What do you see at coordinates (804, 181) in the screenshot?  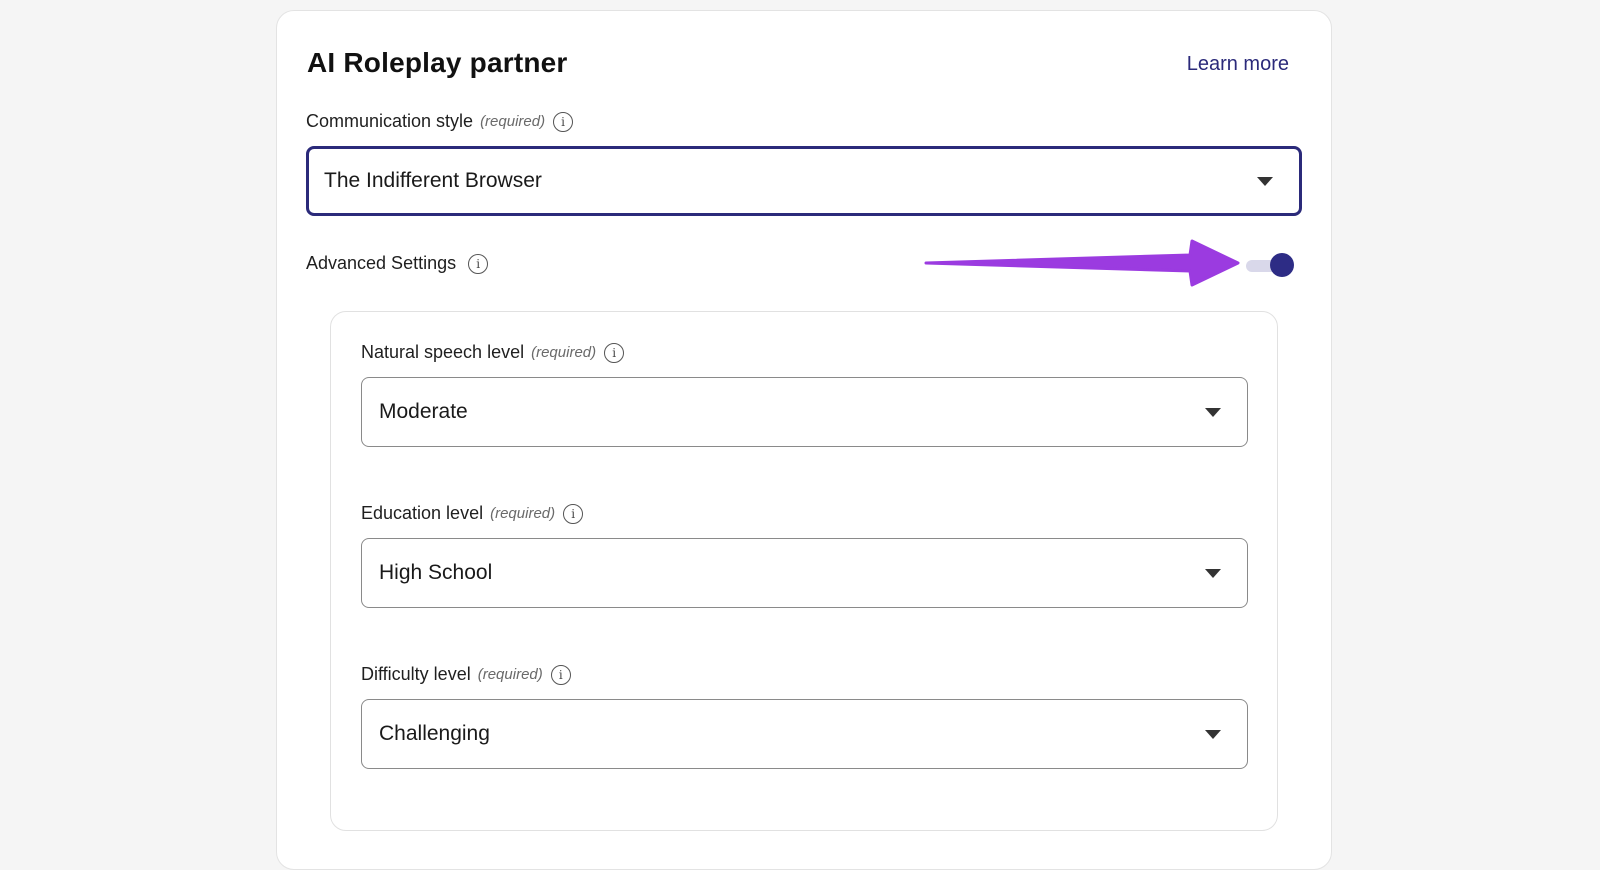 I see `communication-style-select: The Indifferent Browser` at bounding box center [804, 181].